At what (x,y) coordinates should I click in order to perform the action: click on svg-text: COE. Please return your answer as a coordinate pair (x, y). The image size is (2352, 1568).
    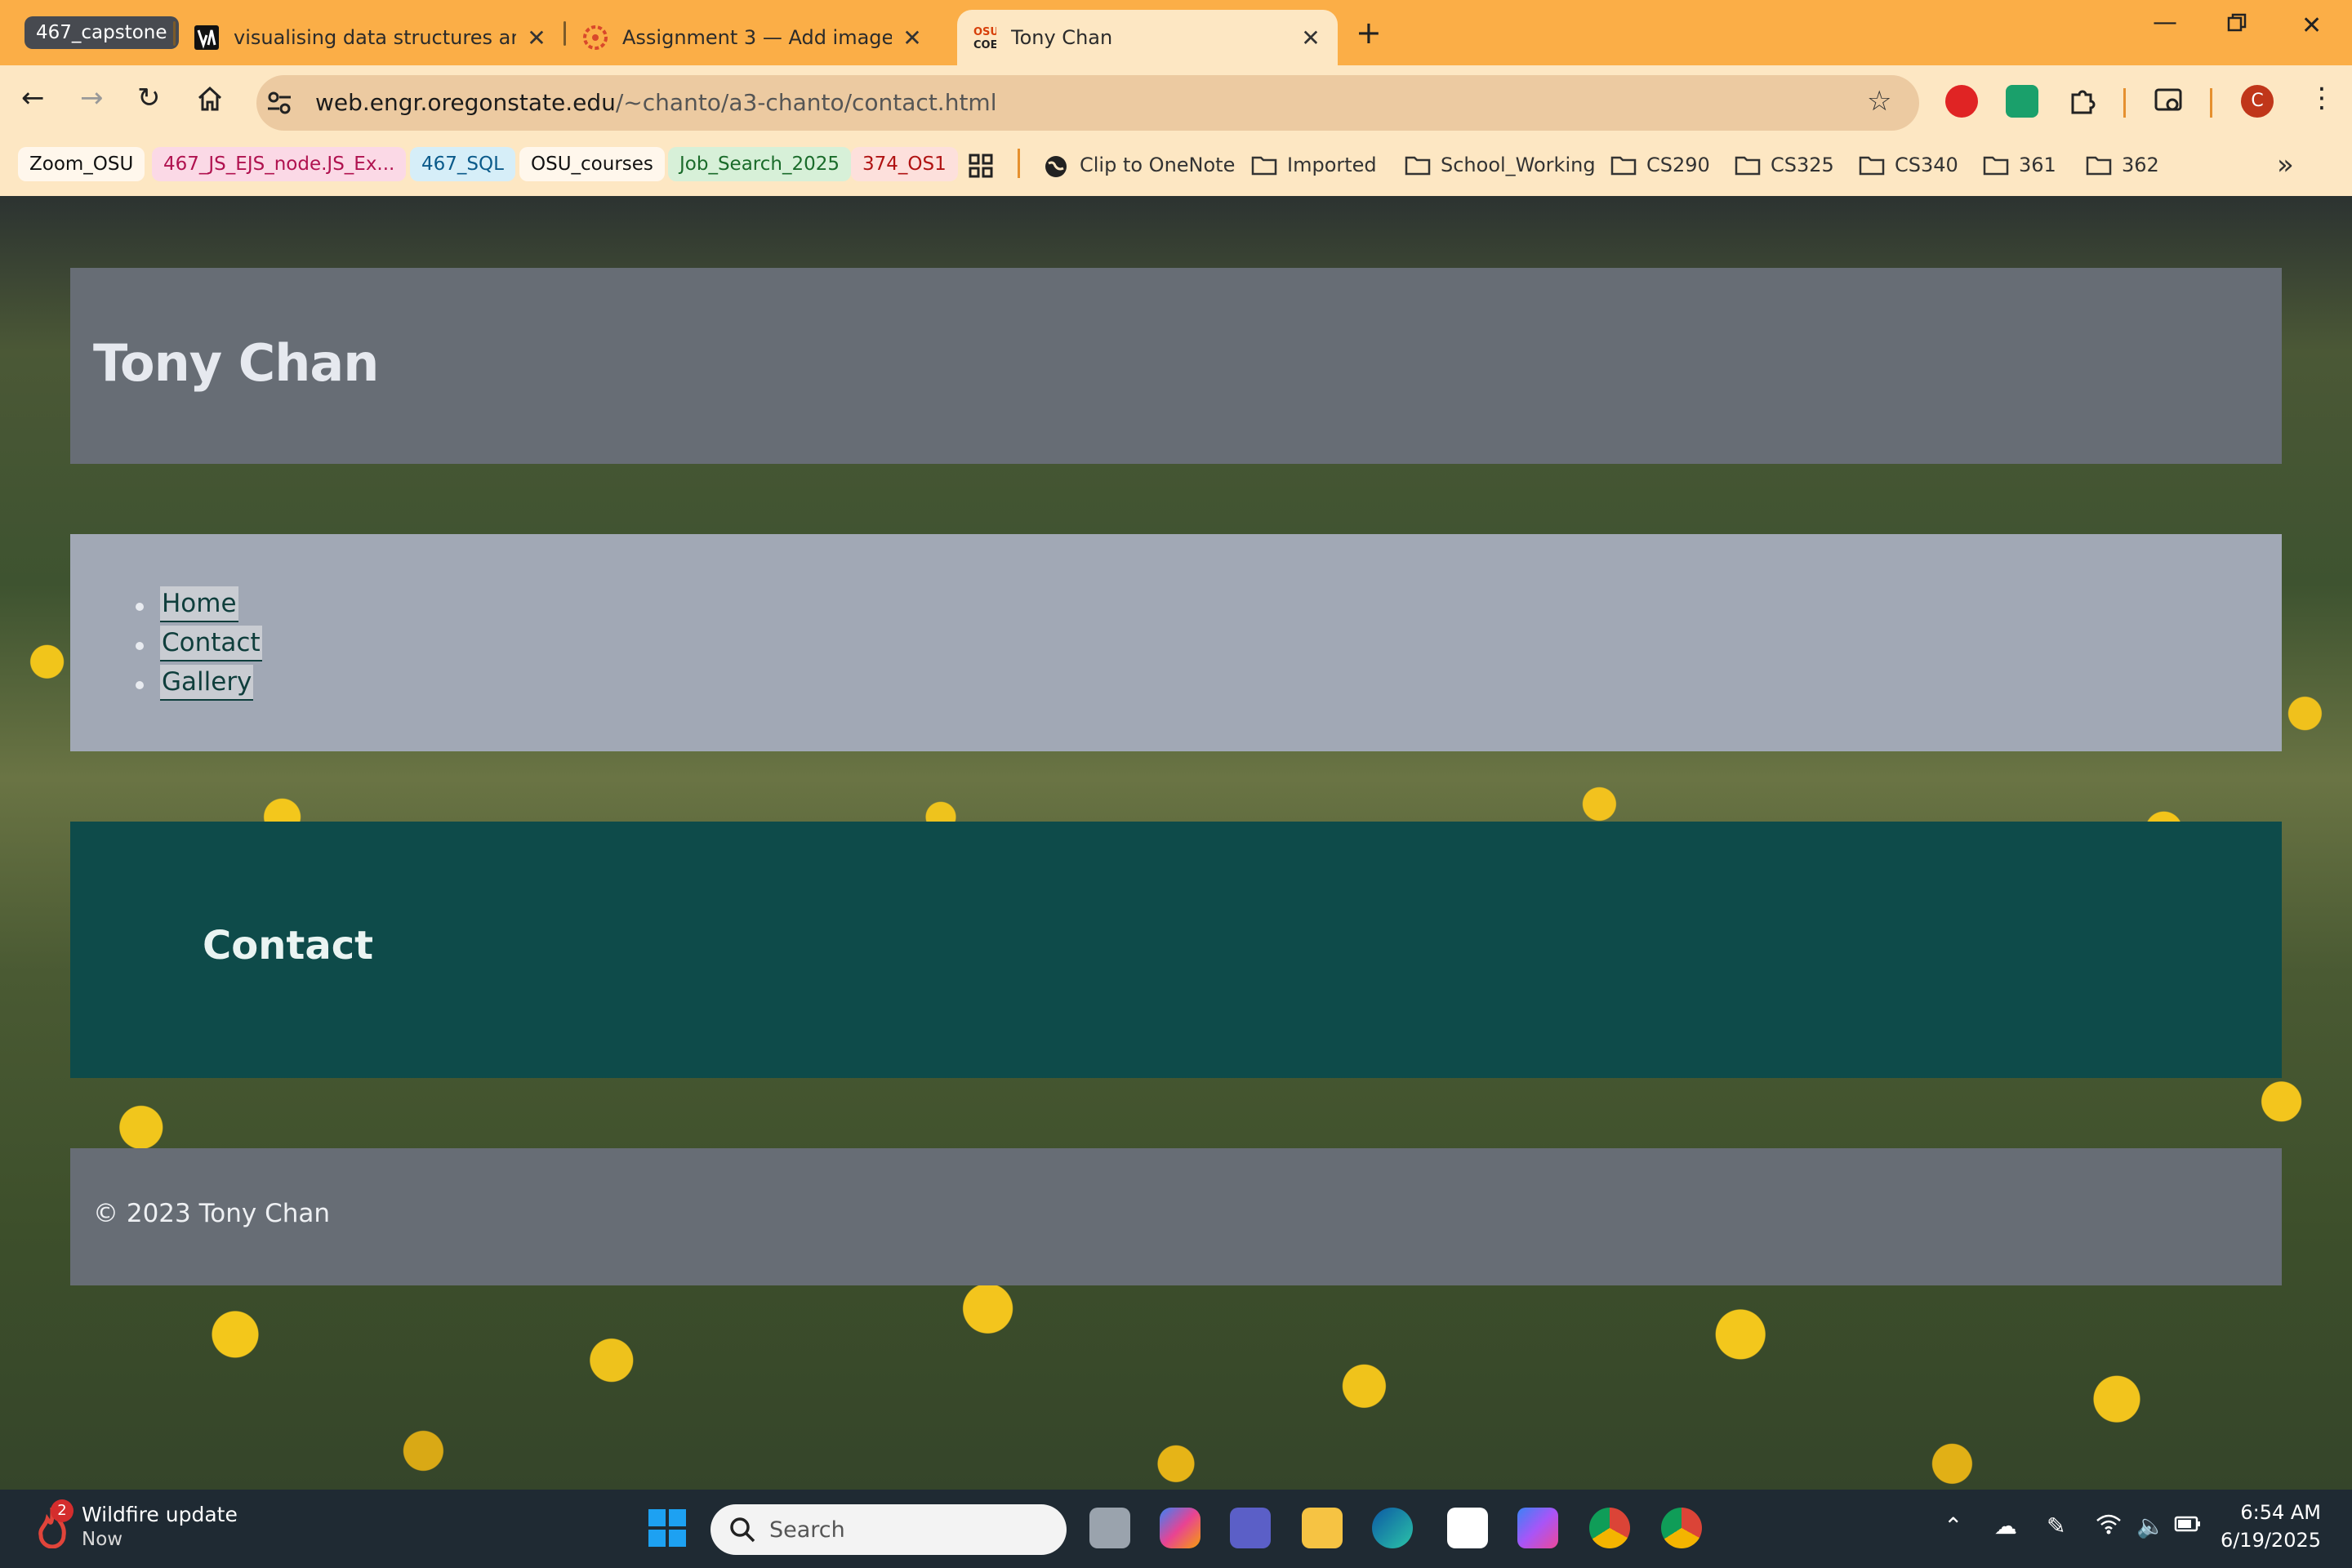
    Looking at the image, I should click on (985, 45).